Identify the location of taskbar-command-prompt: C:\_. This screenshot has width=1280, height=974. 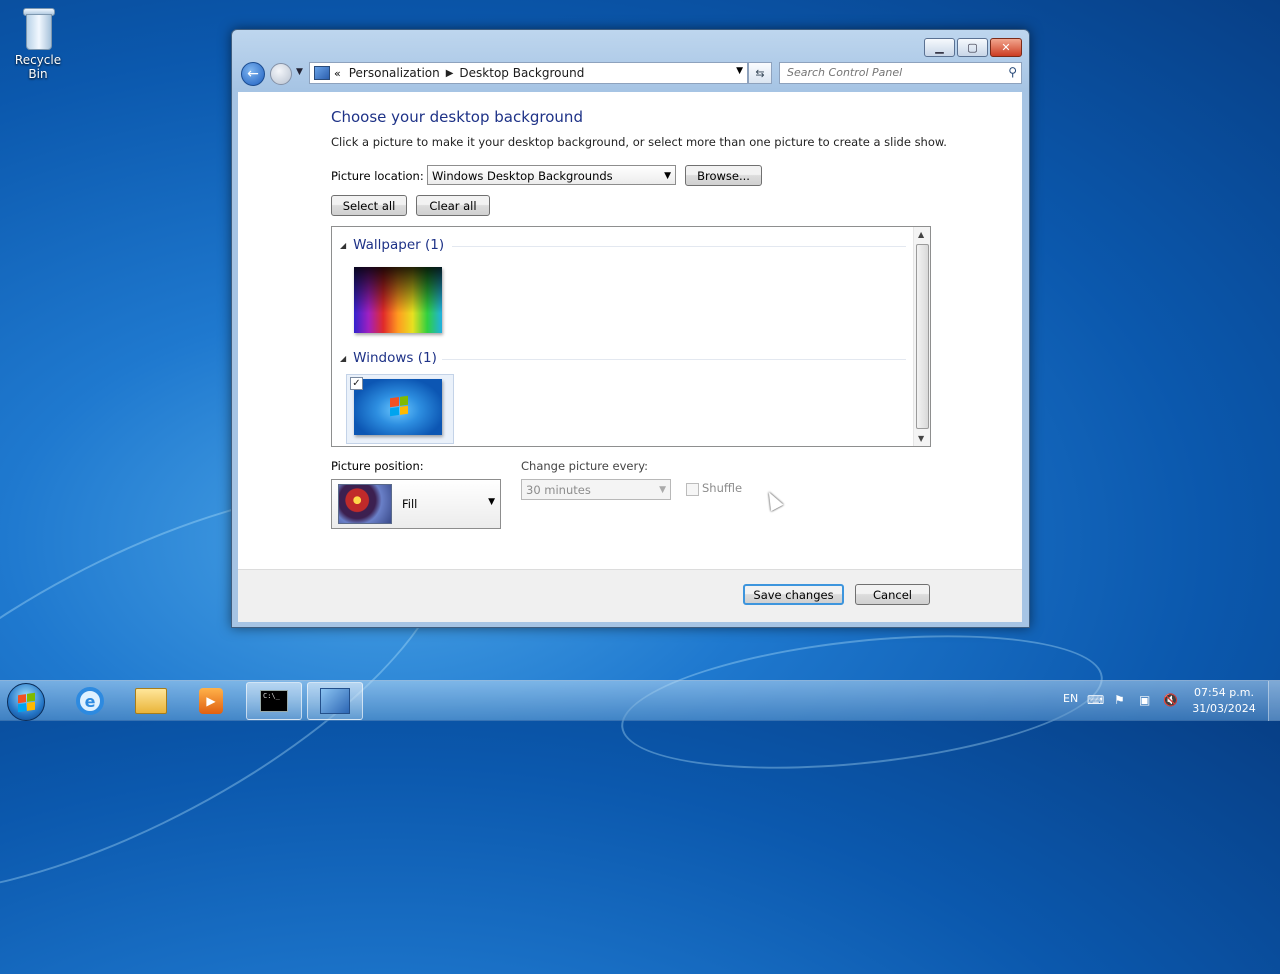
(274, 701).